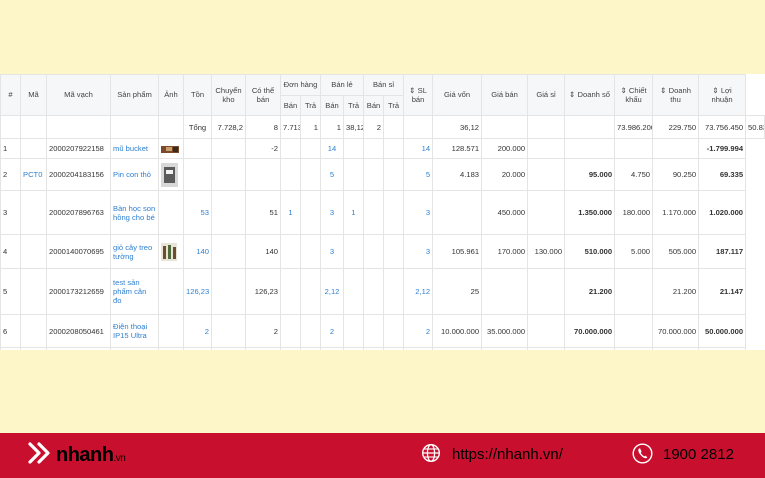 The width and height of the screenshot is (765, 478). I want to click on col-sold-qty-sort: ⇕ SL bán, so click(418, 95).